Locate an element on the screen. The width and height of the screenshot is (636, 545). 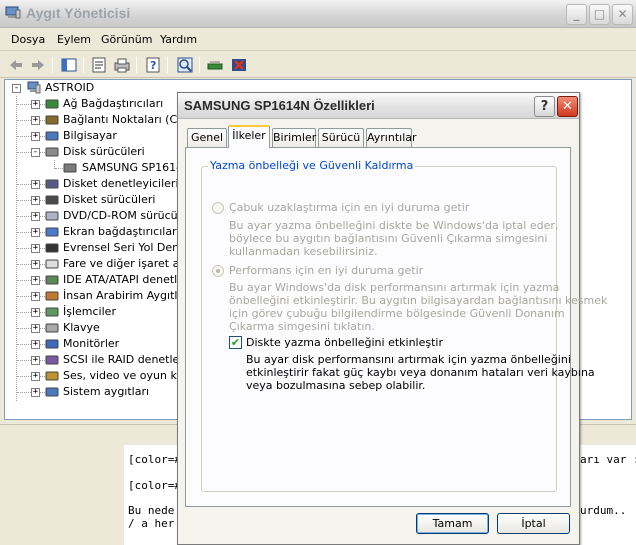
tree-item-label: Sistem aygıtları is located at coordinates (106, 391).